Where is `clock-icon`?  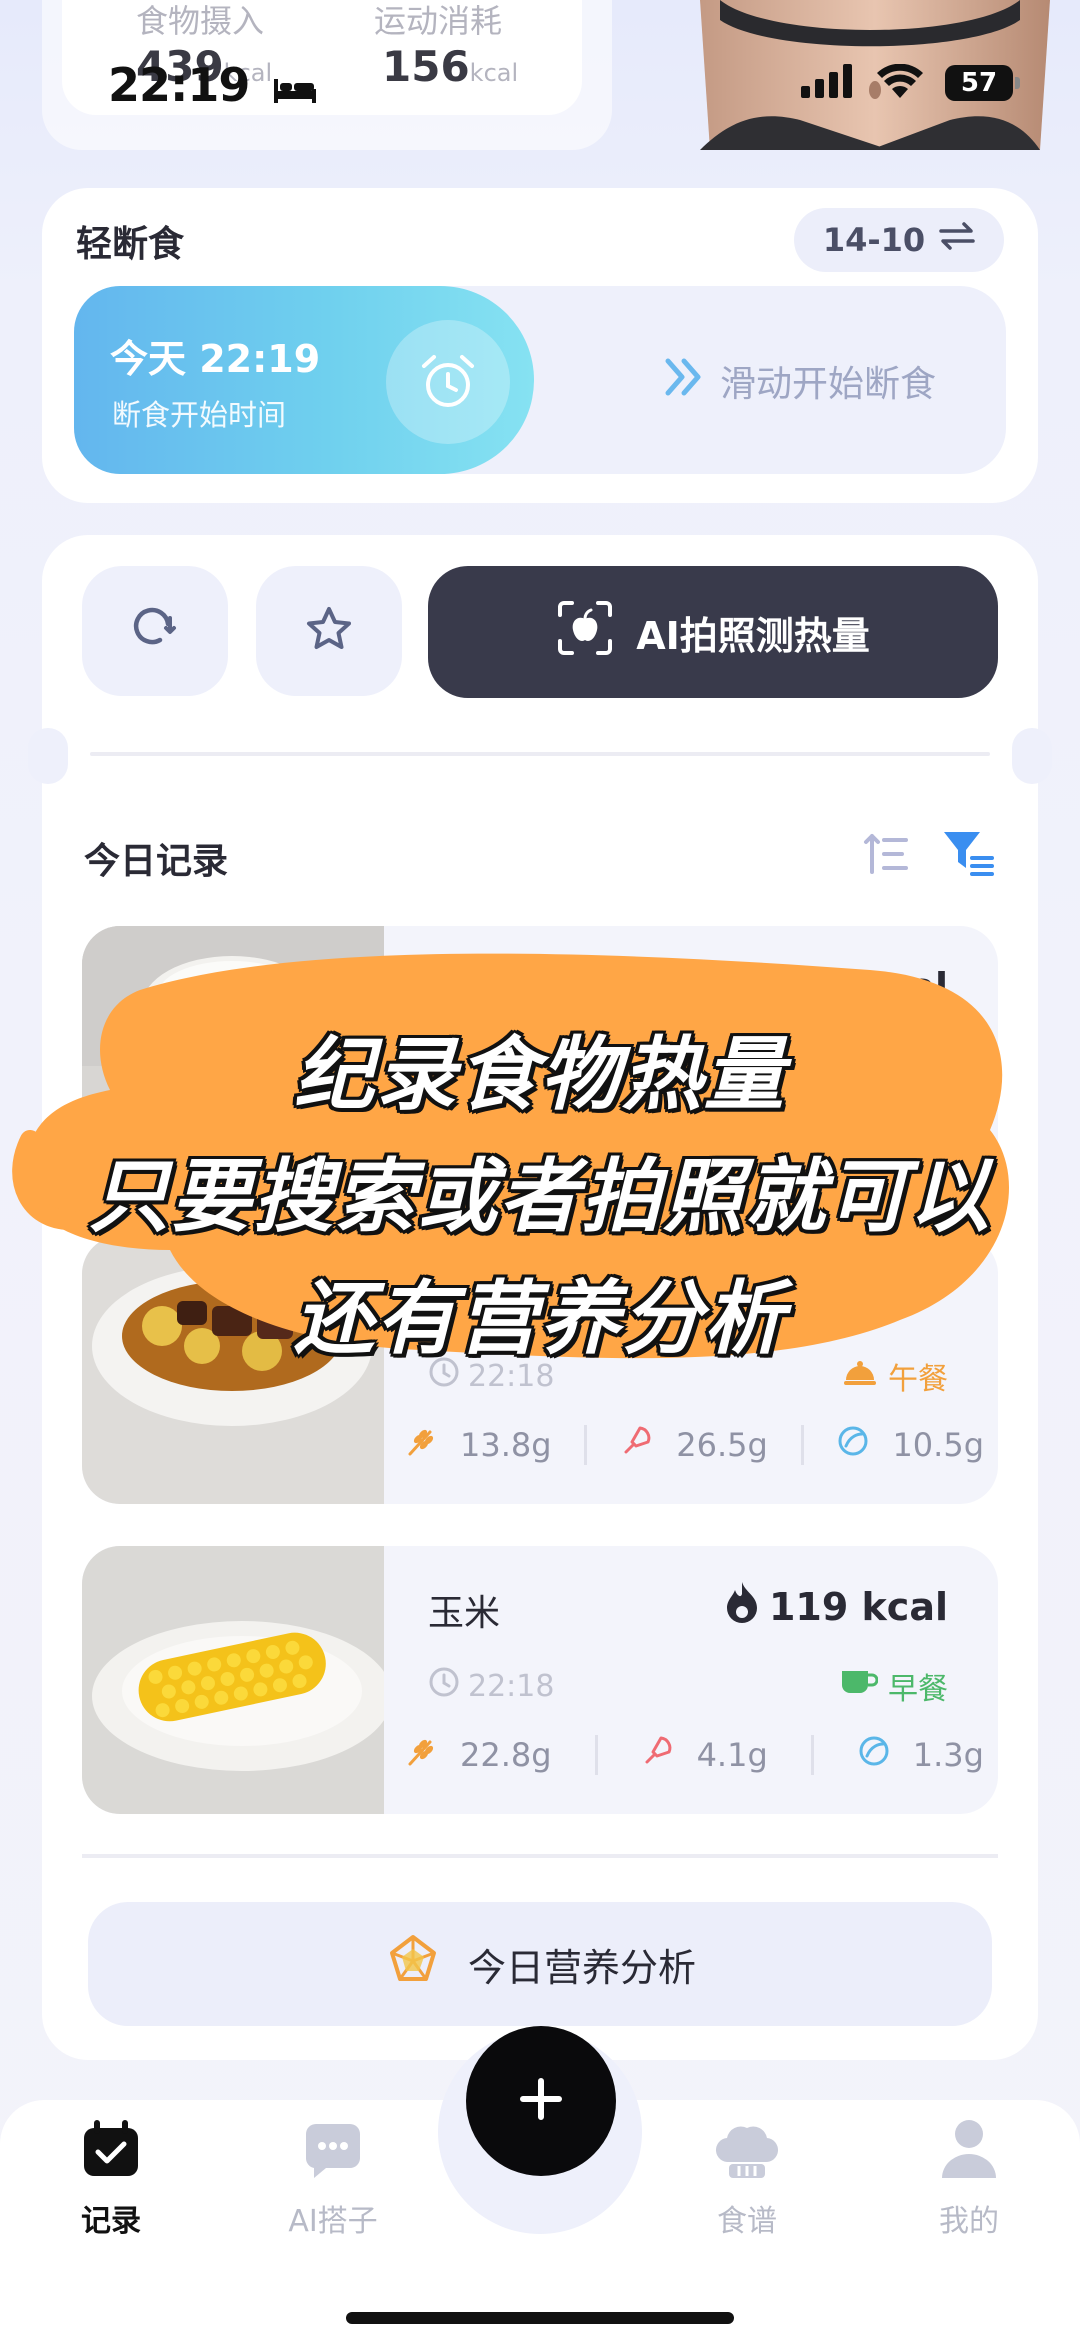 clock-icon is located at coordinates (444, 1686).